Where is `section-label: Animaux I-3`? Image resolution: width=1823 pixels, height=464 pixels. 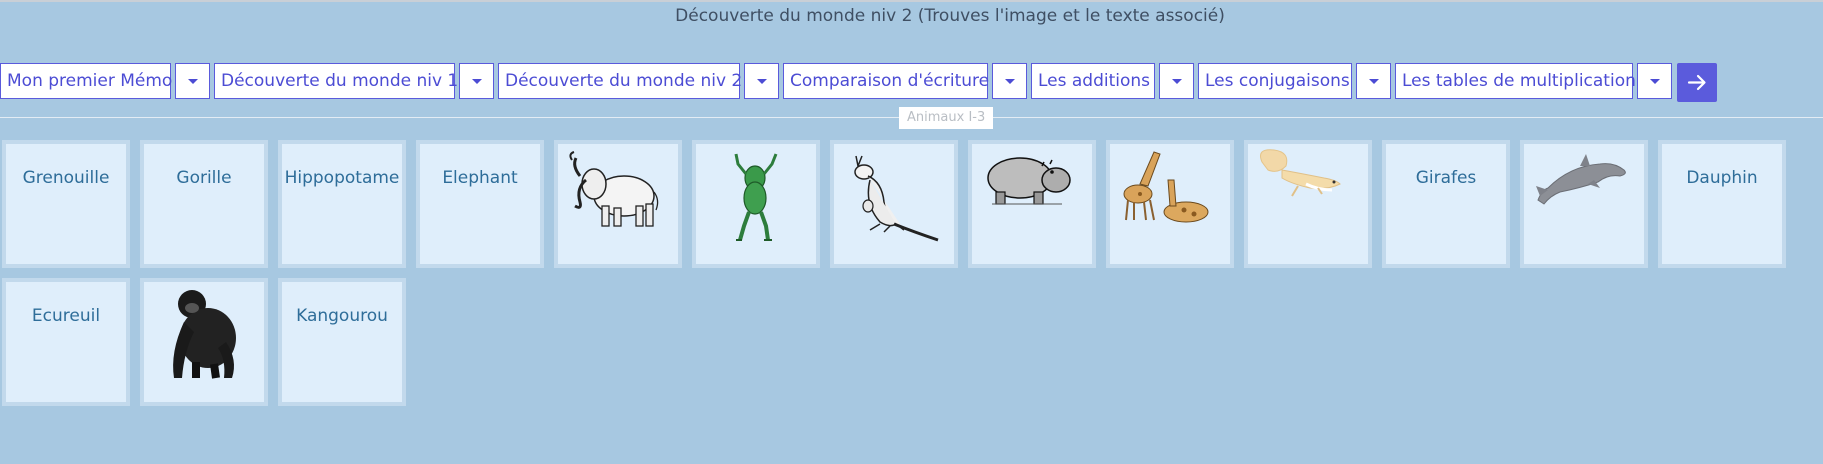 section-label: Animaux I-3 is located at coordinates (946, 118).